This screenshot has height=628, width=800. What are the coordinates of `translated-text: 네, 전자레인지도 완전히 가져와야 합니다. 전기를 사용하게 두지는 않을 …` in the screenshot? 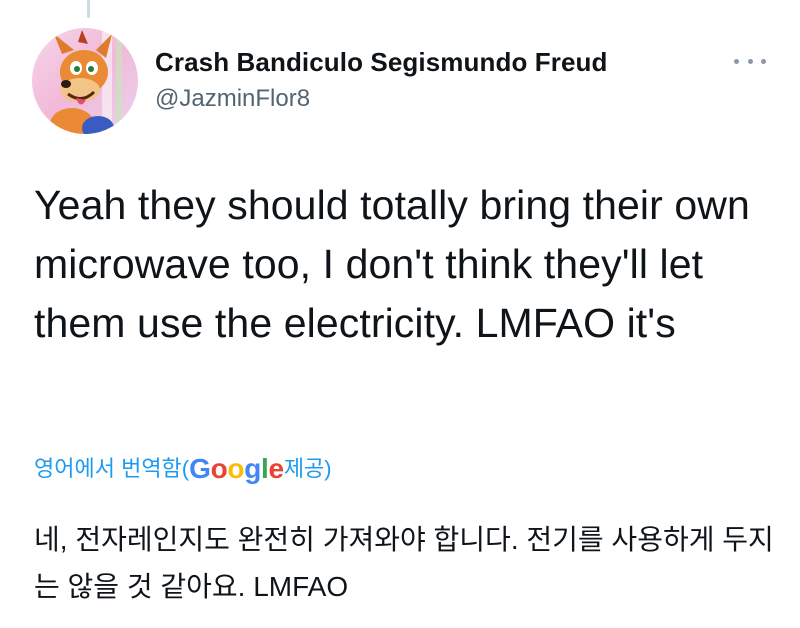 It's located at (404, 563).